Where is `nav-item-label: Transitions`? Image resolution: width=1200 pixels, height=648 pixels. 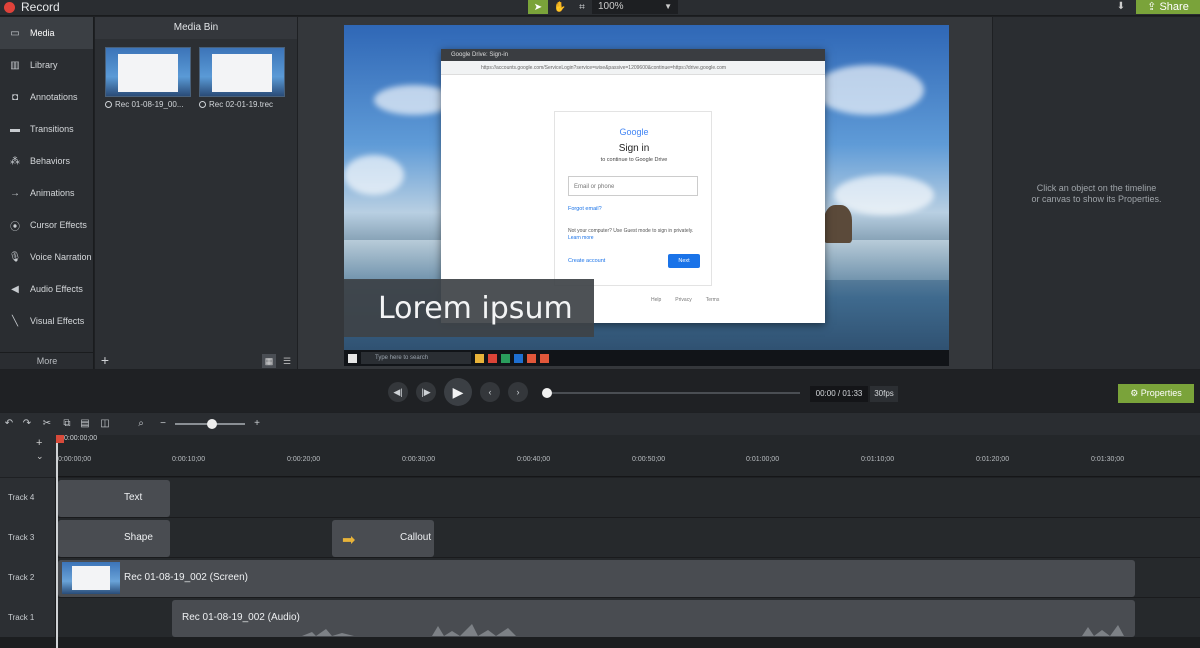
nav-item-label: Transitions is located at coordinates (52, 129).